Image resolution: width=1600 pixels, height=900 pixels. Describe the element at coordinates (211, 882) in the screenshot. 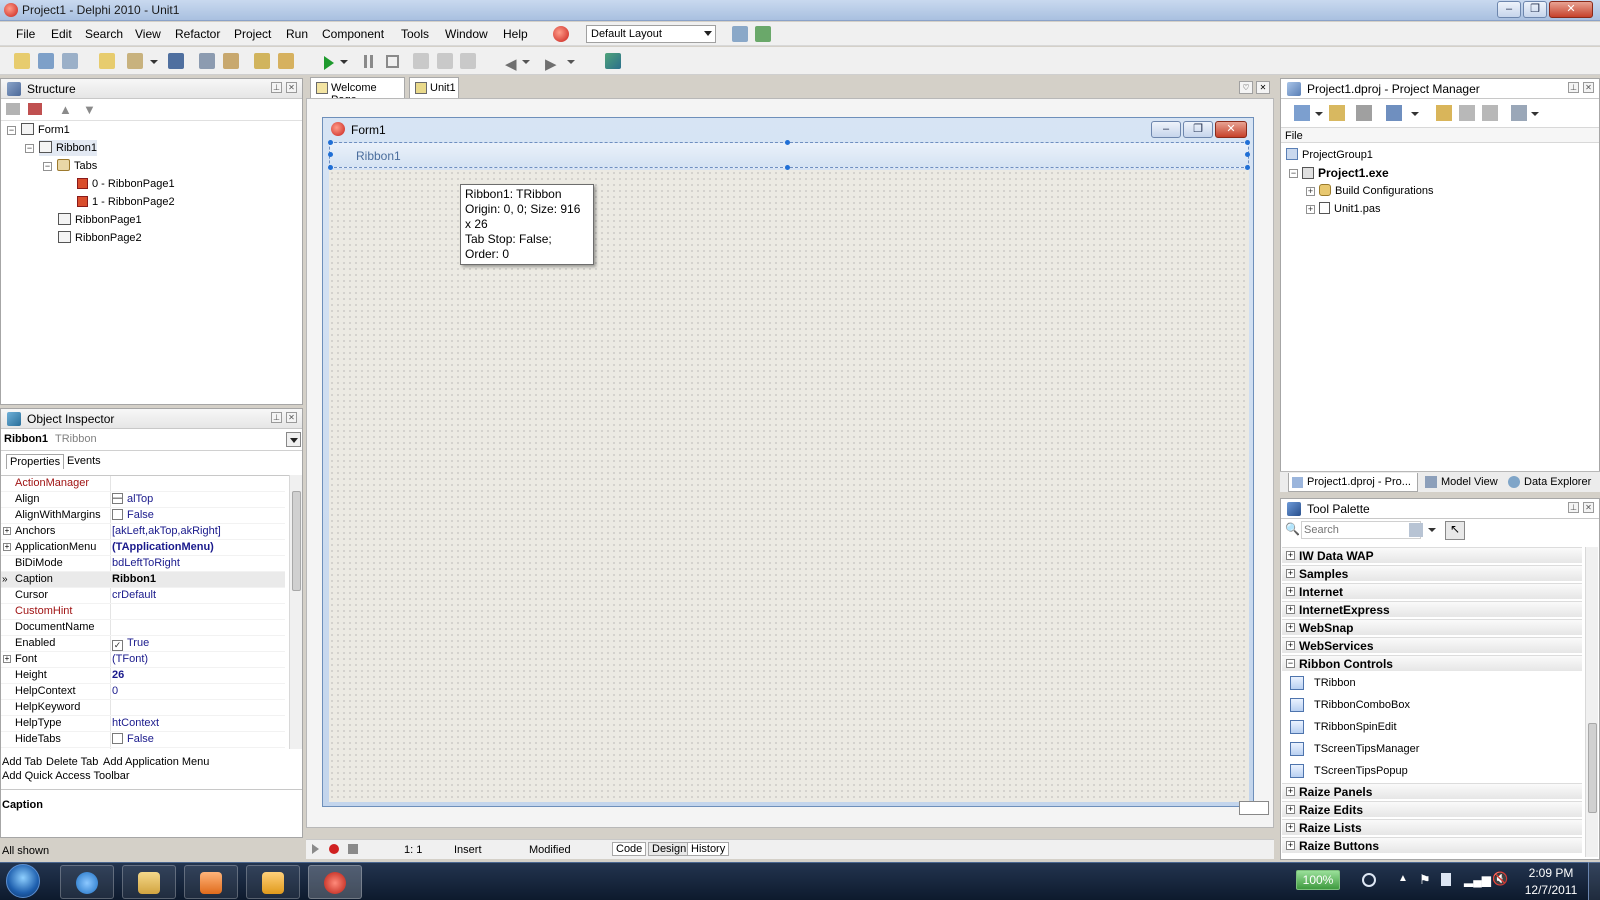

I see `taskbar-media-player` at that location.